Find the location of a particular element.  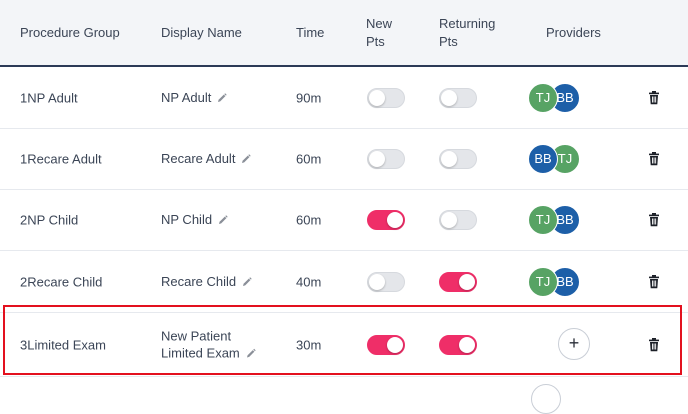

display-name-text: NP Adult is located at coordinates (186, 97).